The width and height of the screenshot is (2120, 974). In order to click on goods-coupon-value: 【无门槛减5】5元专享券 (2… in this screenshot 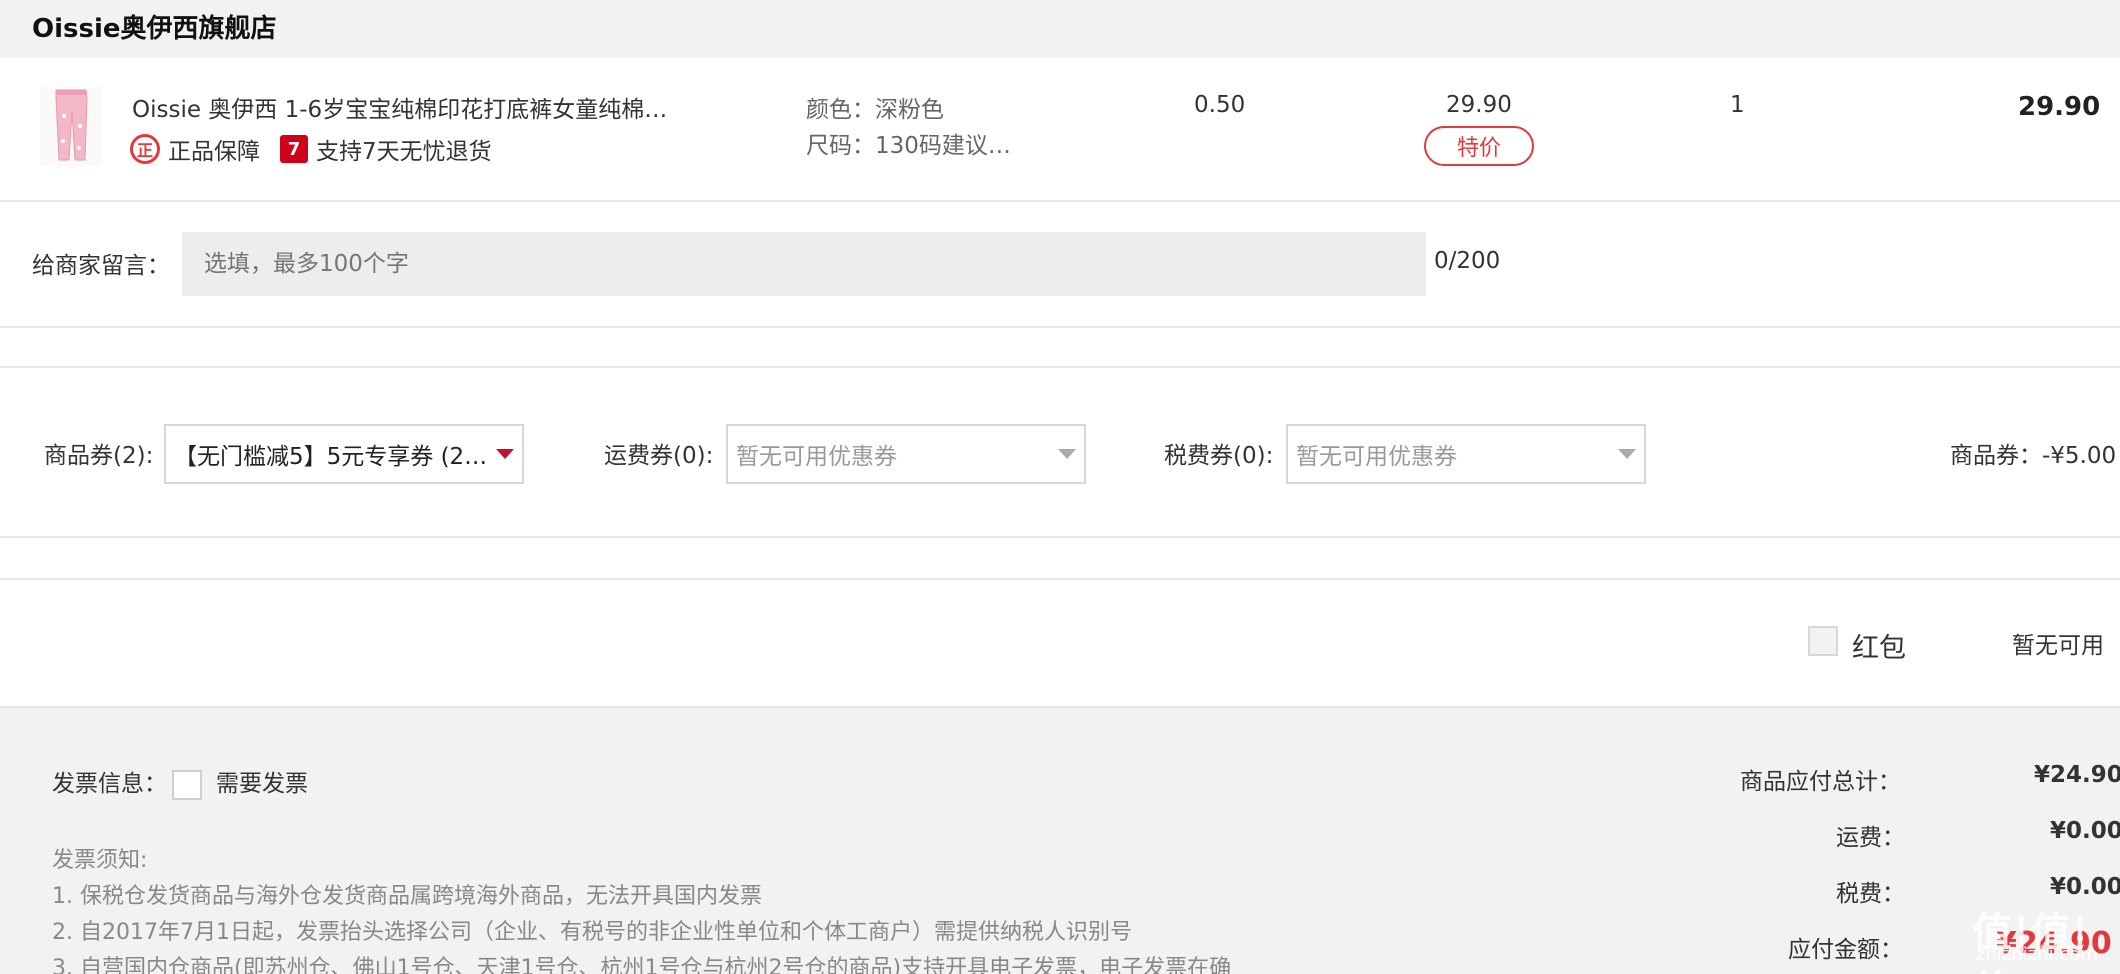, I will do `click(331, 457)`.